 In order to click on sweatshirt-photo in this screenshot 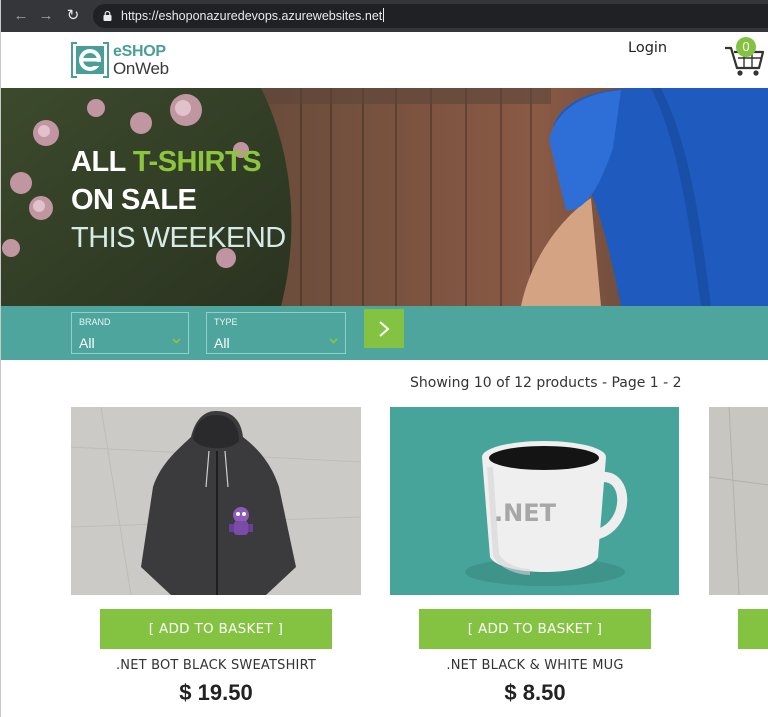, I will do `click(216, 501)`.